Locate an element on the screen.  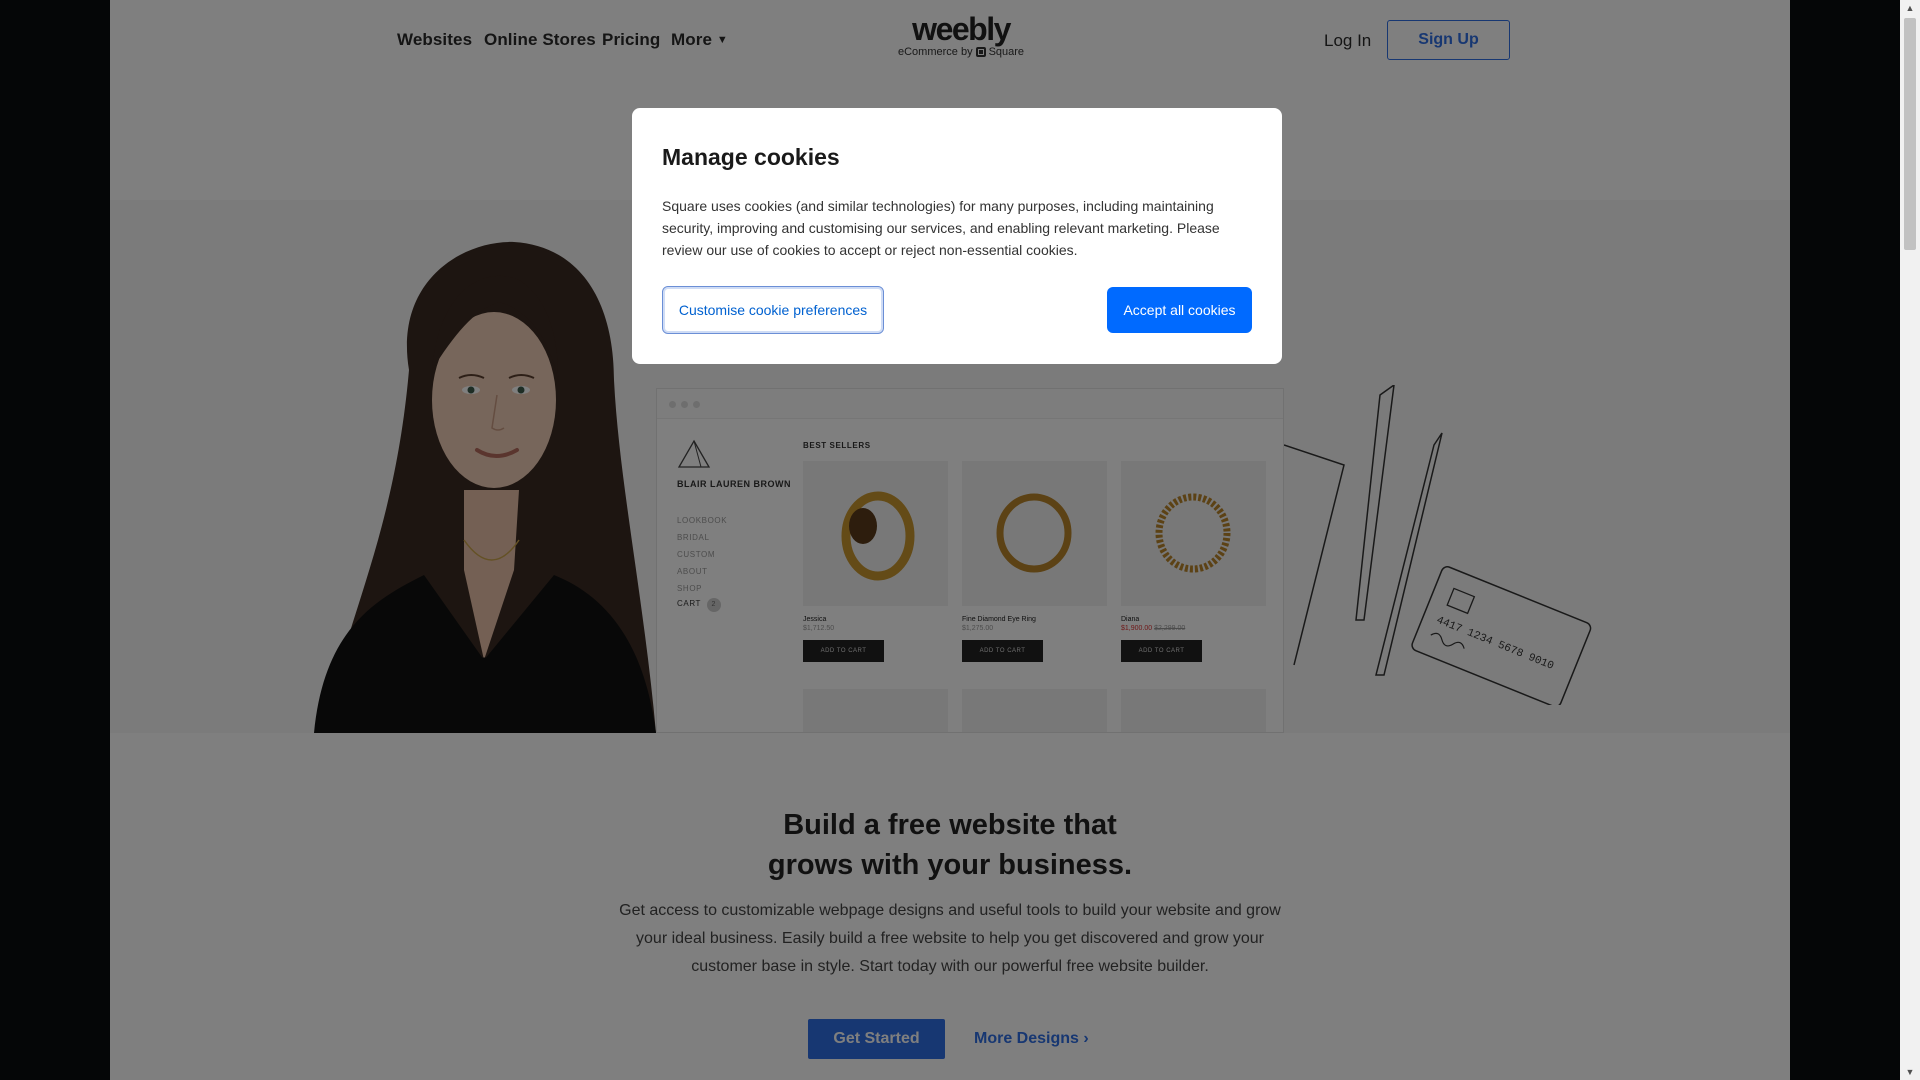
scroll-down-icon: ▼ is located at coordinates (1910, 1072).